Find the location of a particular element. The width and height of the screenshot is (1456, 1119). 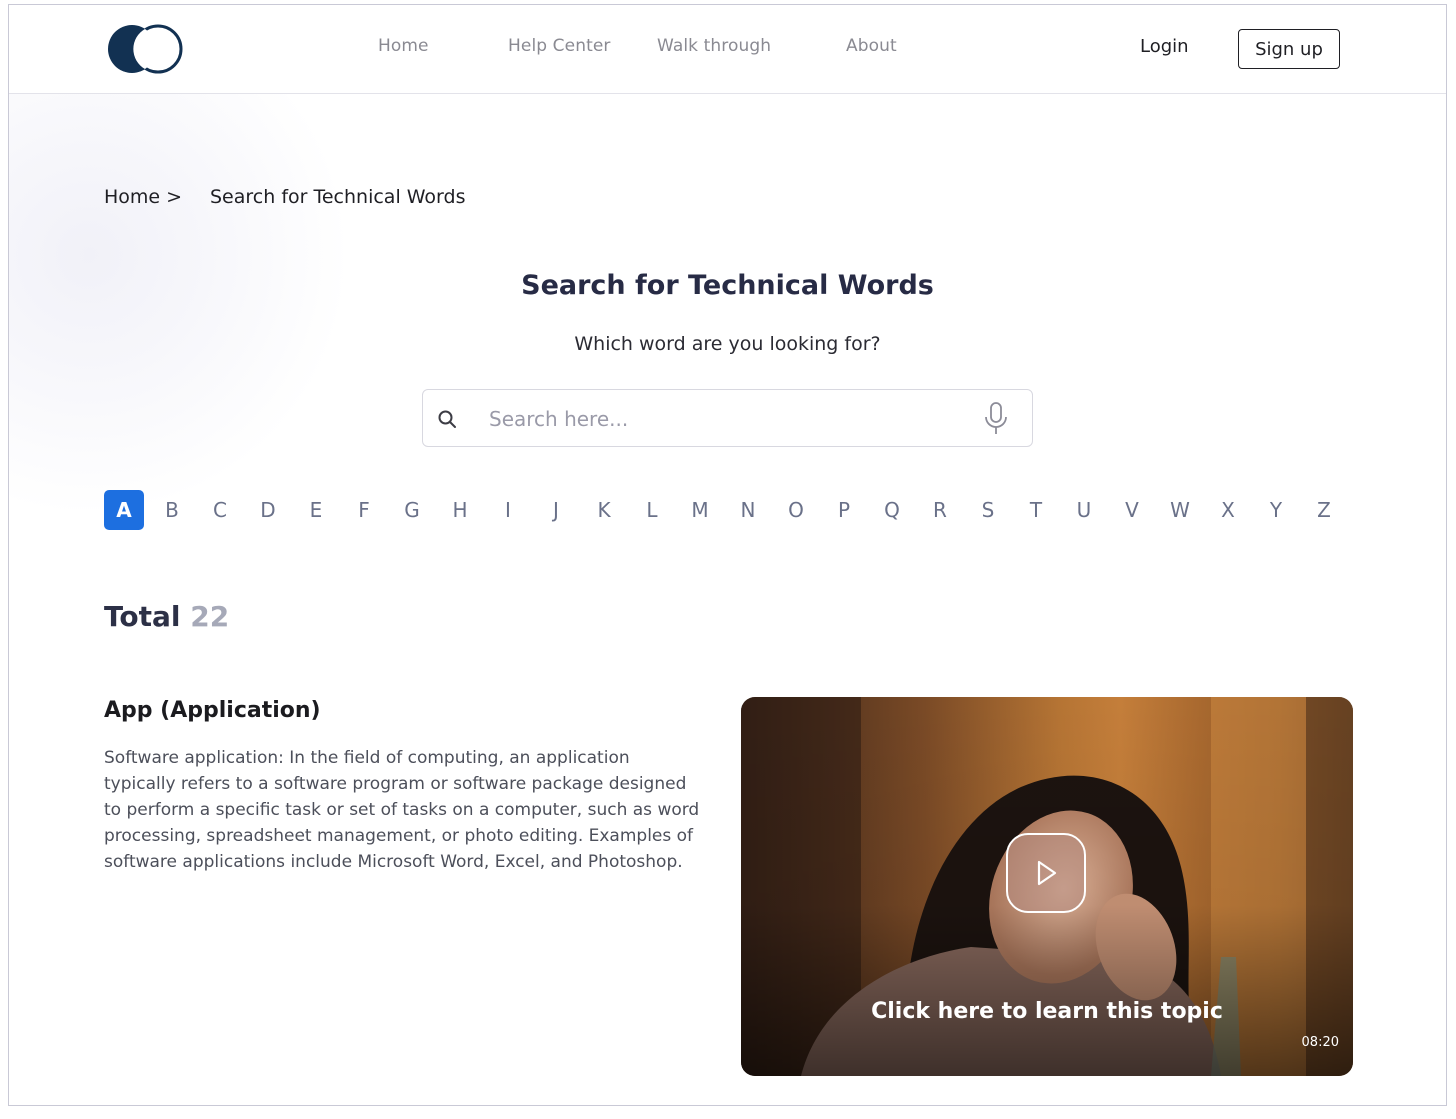

letter-r: R is located at coordinates (940, 510).